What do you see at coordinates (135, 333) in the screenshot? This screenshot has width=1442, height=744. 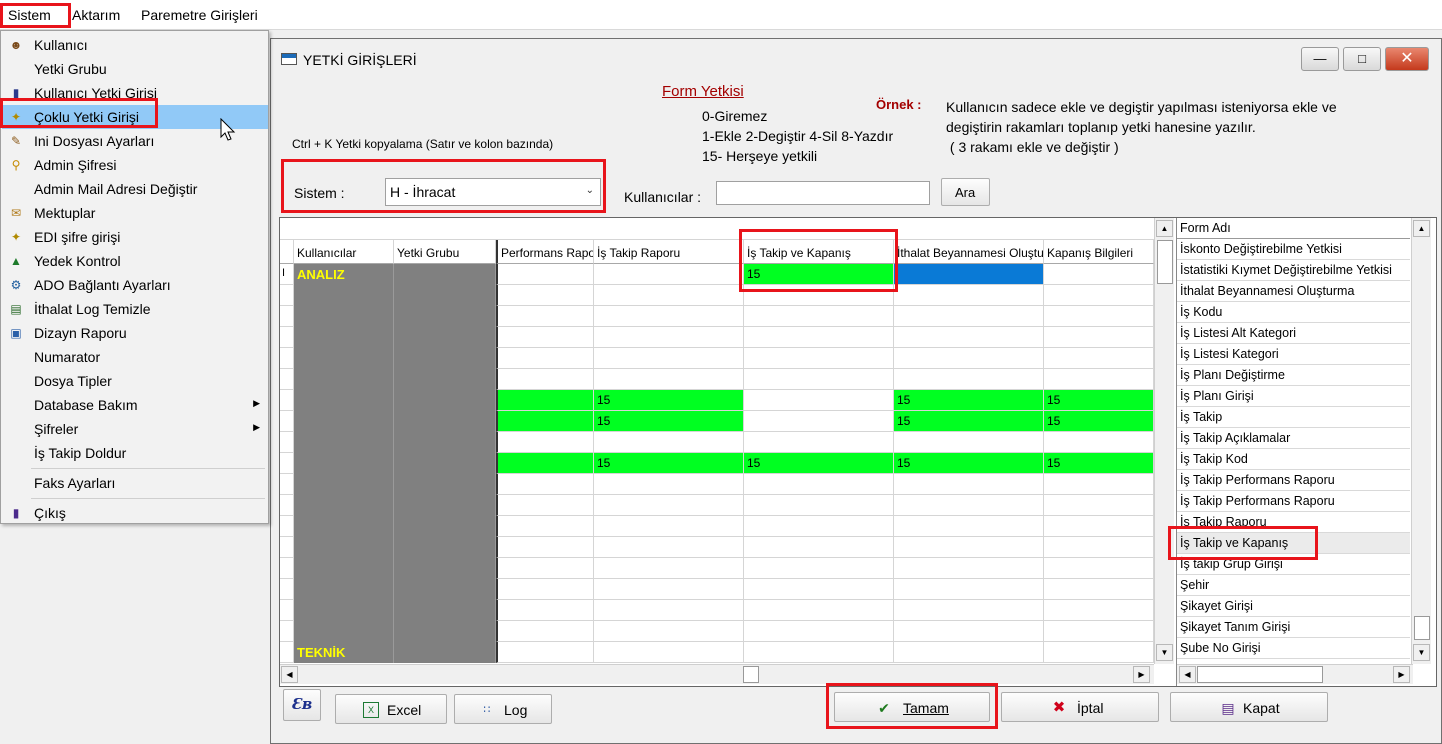 I see `menu-item-dizayn-raporu: ▣ Dizayn Raporu` at bounding box center [135, 333].